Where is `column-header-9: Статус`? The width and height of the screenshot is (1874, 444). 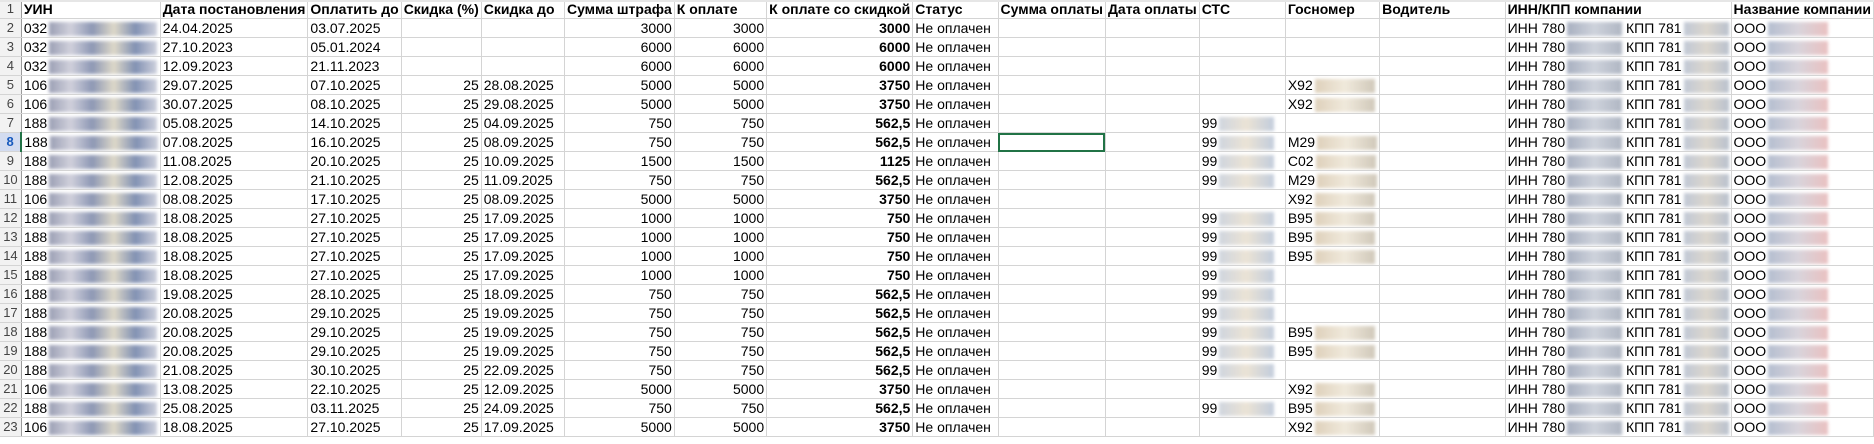 column-header-9: Статус is located at coordinates (955, 9).